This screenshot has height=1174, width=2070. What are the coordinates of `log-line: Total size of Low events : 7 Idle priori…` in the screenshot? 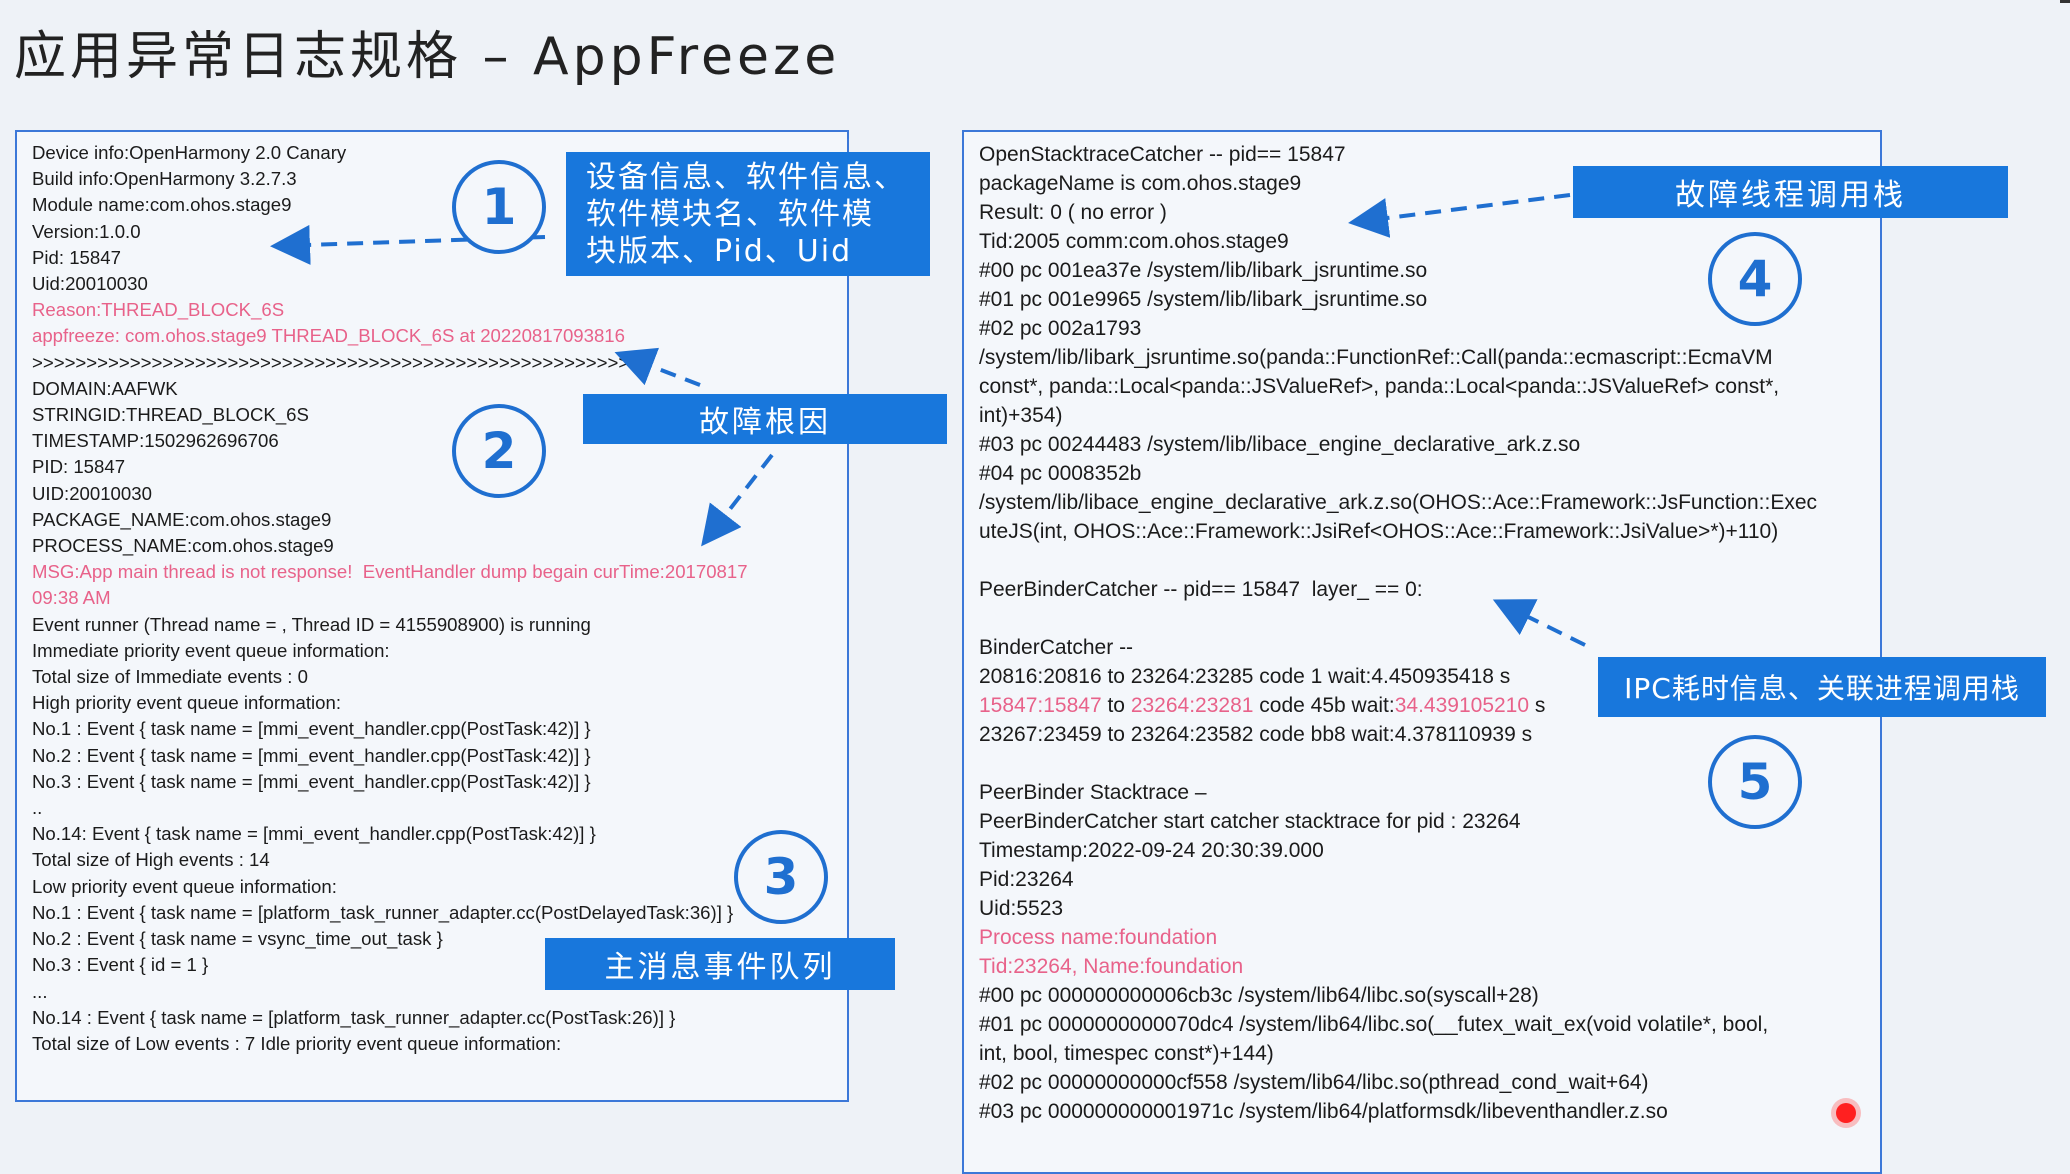 It's located at (297, 1043).